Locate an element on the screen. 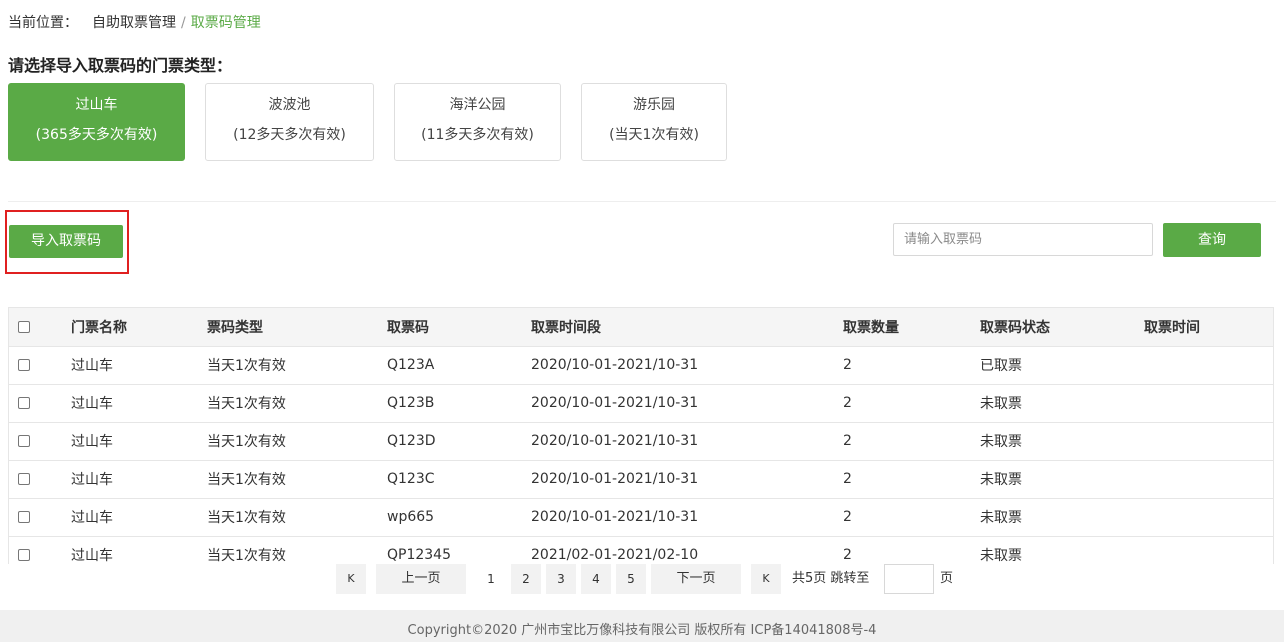 Image resolution: width=1284 pixels, height=642 pixels. ticket-type-card-ocean-park: 海洋公园 (11多天多次有效) is located at coordinates (477, 122).